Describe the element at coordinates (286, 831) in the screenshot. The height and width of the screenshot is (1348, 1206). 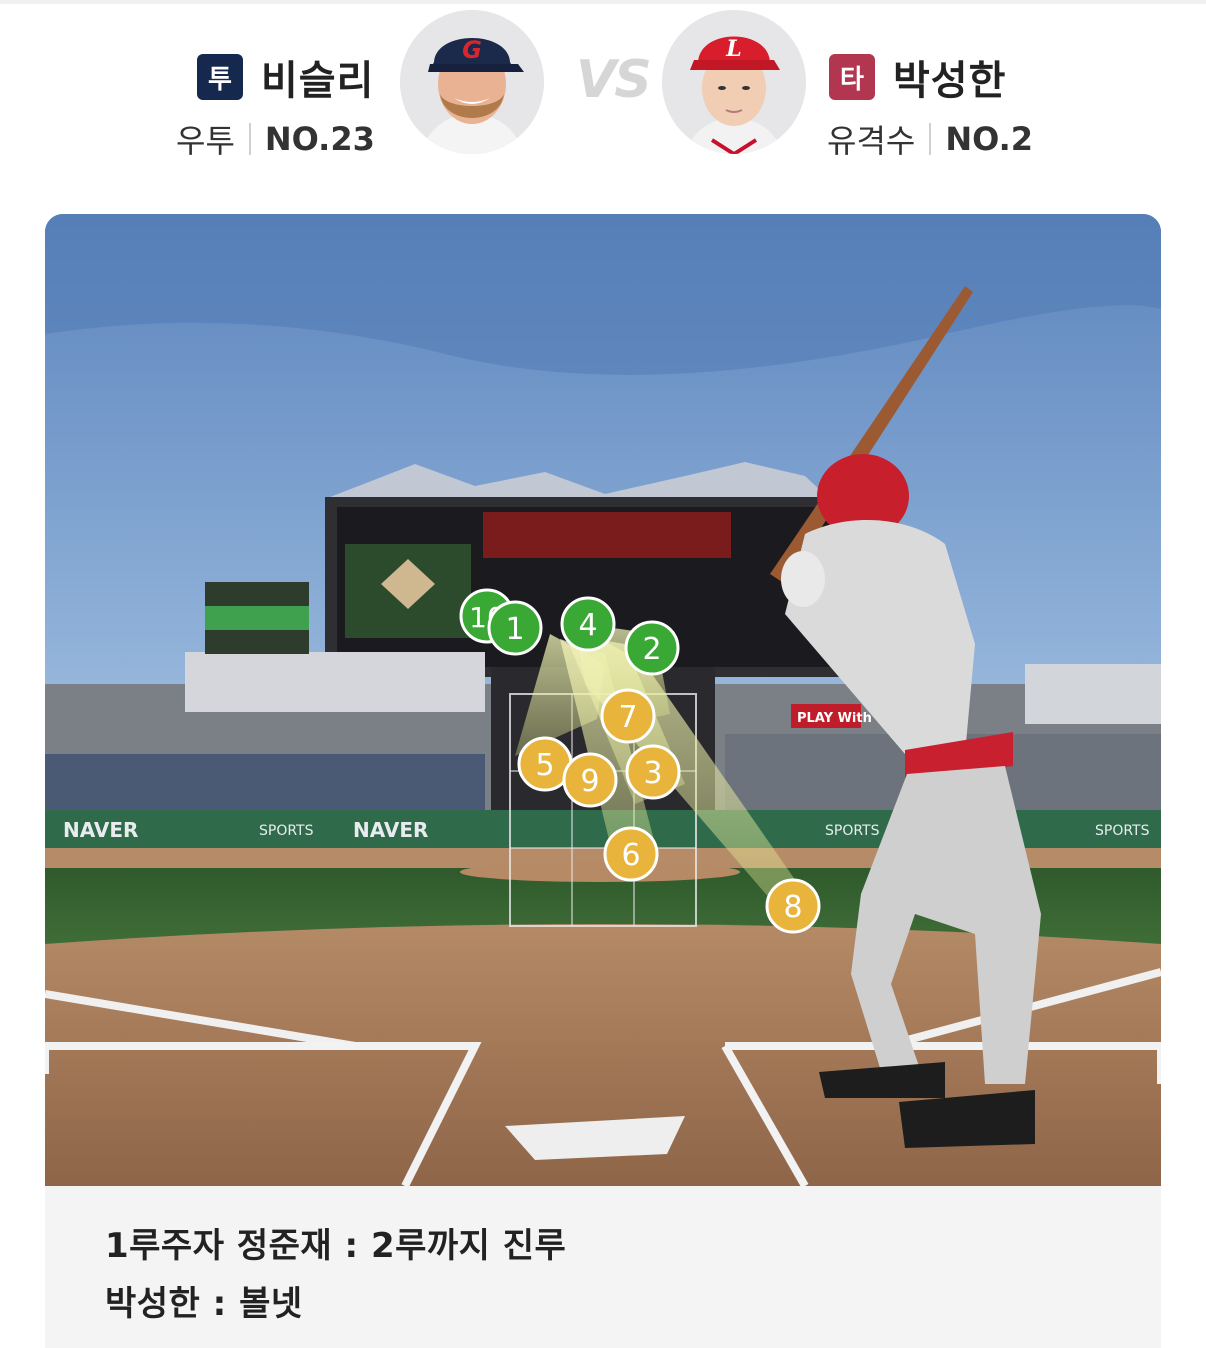
I see `ad-sports-1: SPORTS` at that location.